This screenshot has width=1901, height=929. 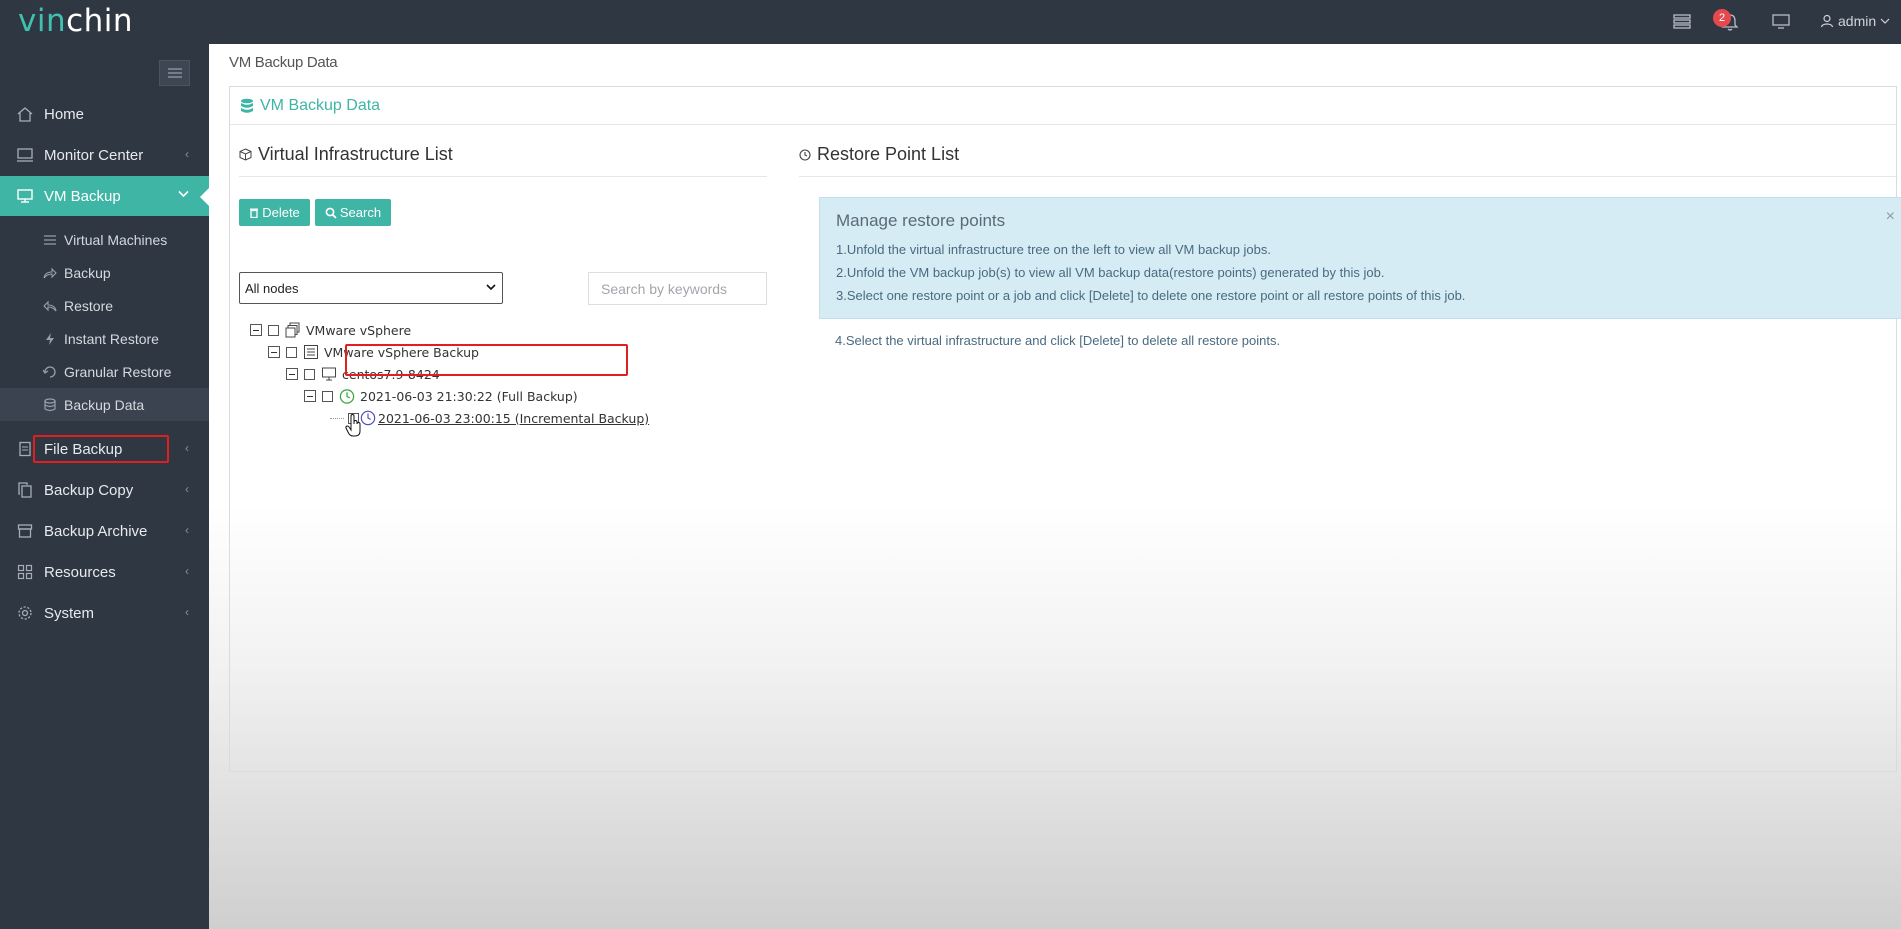 What do you see at coordinates (354, 427) in the screenshot?
I see `hand-cursor-icon` at bounding box center [354, 427].